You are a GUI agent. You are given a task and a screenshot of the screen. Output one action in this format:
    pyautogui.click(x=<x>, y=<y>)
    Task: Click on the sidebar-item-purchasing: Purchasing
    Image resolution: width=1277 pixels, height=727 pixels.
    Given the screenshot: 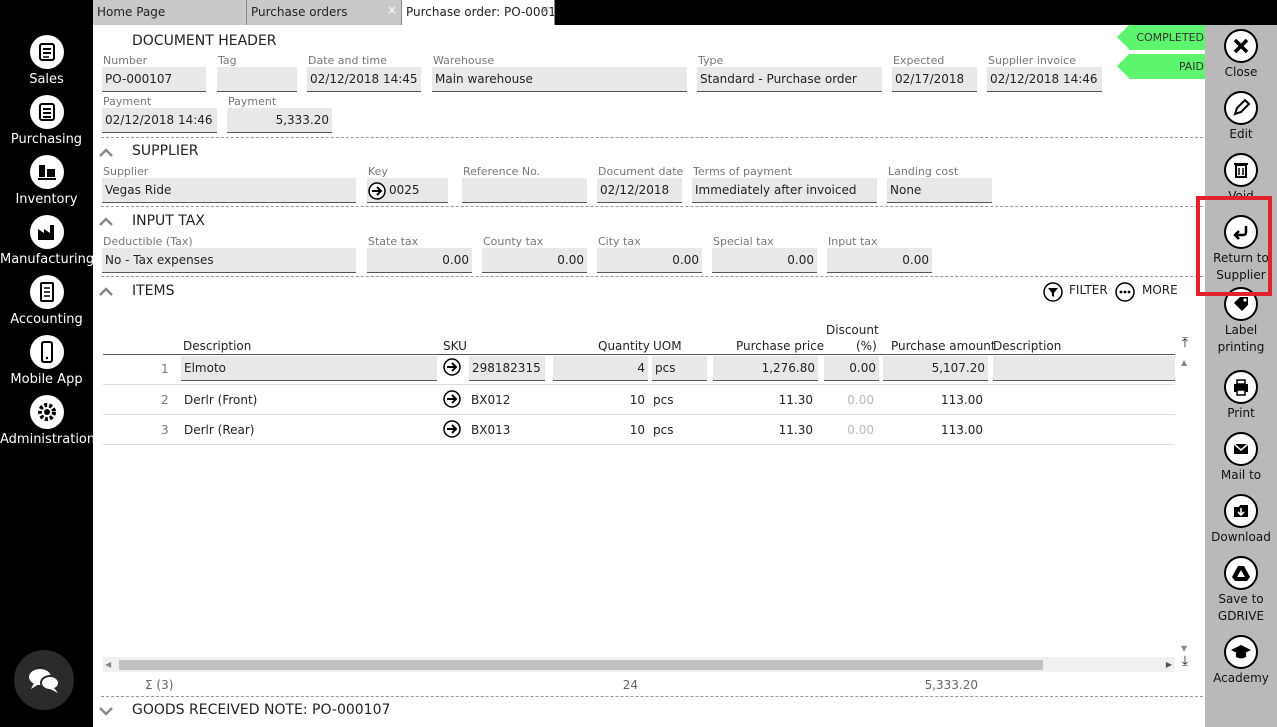 What is the action you would take?
    pyautogui.click(x=46, y=121)
    